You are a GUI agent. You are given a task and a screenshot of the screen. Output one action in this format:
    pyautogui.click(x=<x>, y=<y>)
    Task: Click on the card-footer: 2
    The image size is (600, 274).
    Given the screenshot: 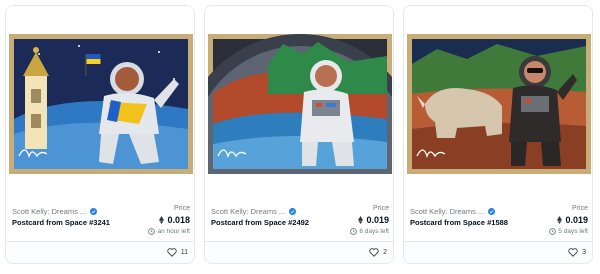 What is the action you would take?
    pyautogui.click(x=299, y=252)
    